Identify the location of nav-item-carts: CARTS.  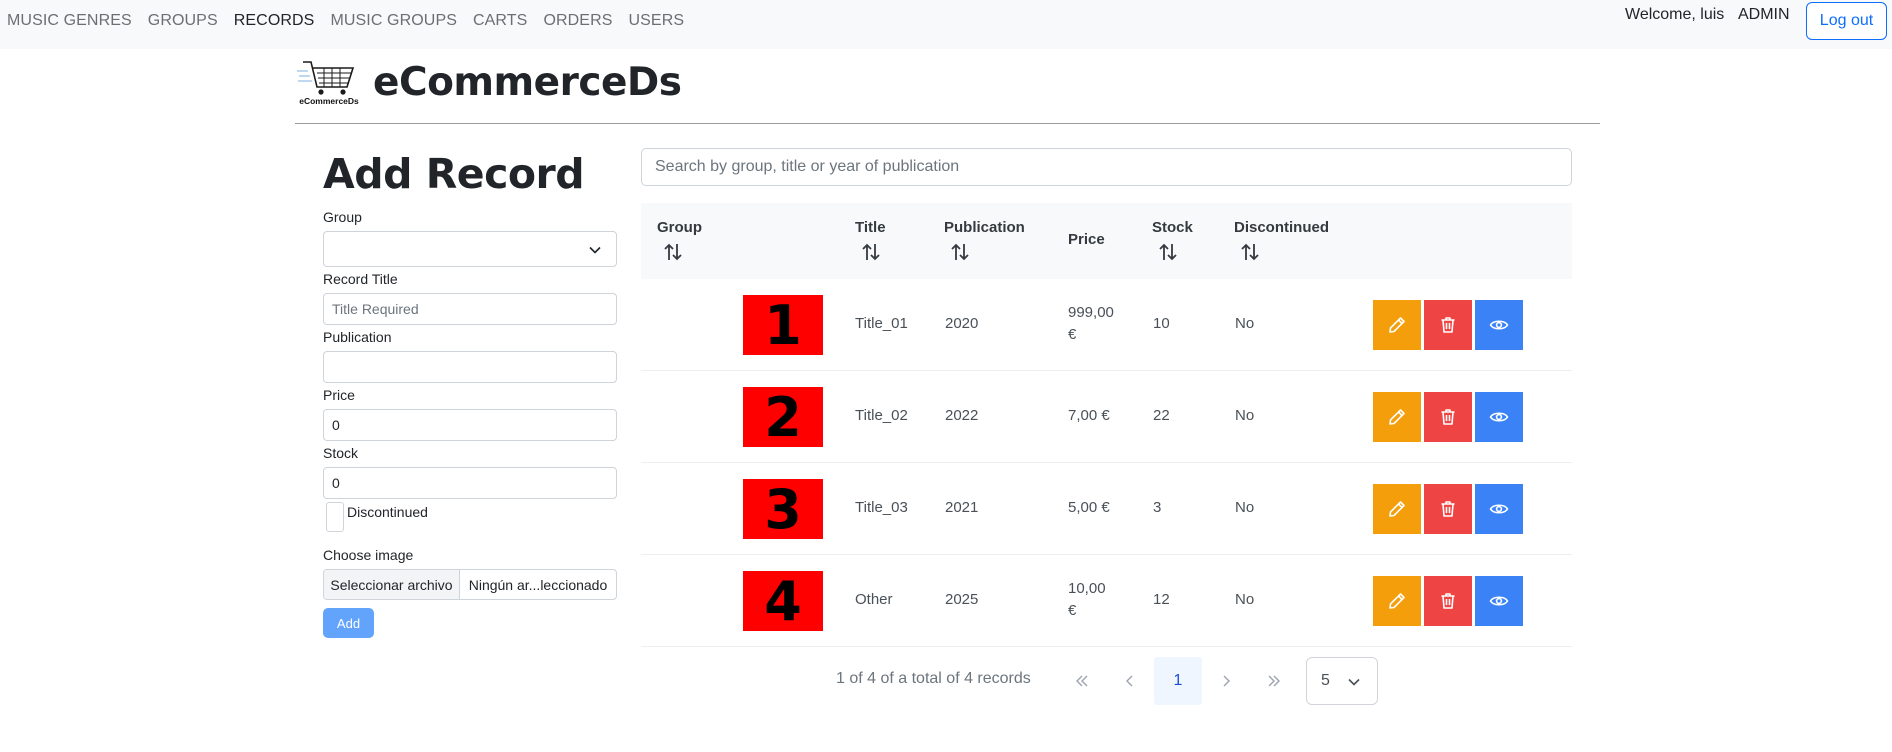
(500, 21).